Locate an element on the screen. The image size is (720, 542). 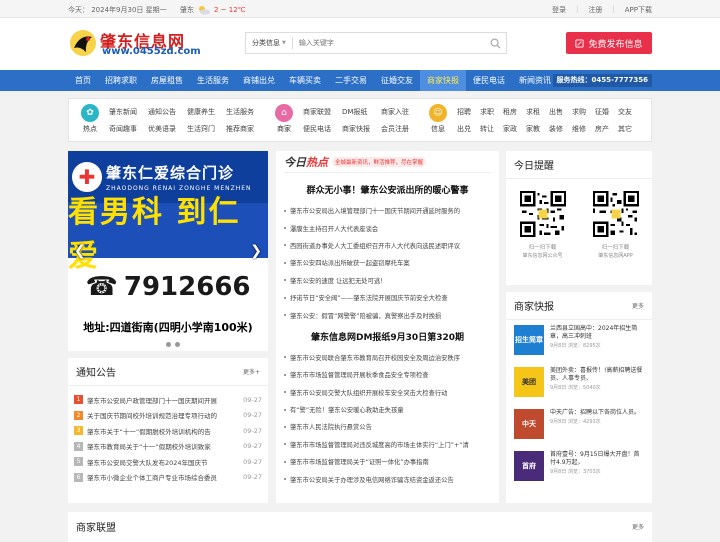
category-link: 租房 is located at coordinates (512, 112).